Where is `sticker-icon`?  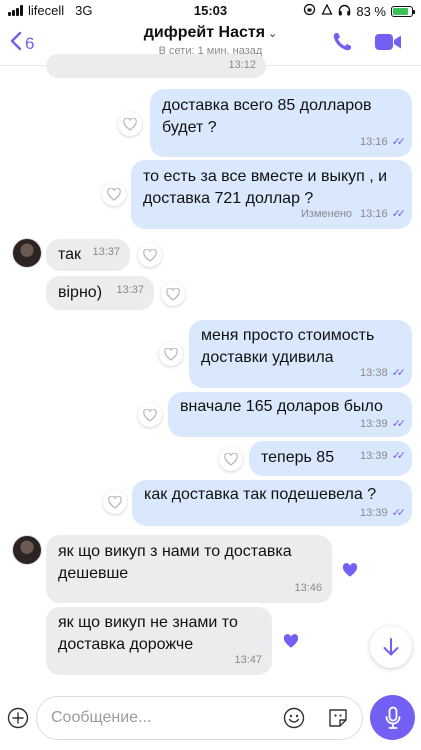
sticker-icon is located at coordinates (338, 718).